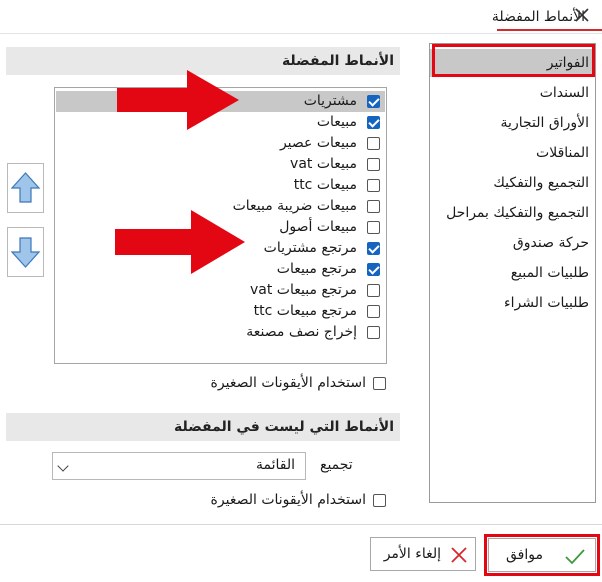 The width and height of the screenshot is (602, 582). What do you see at coordinates (179, 466) in the screenshot?
I see `group-select: القائمة` at bounding box center [179, 466].